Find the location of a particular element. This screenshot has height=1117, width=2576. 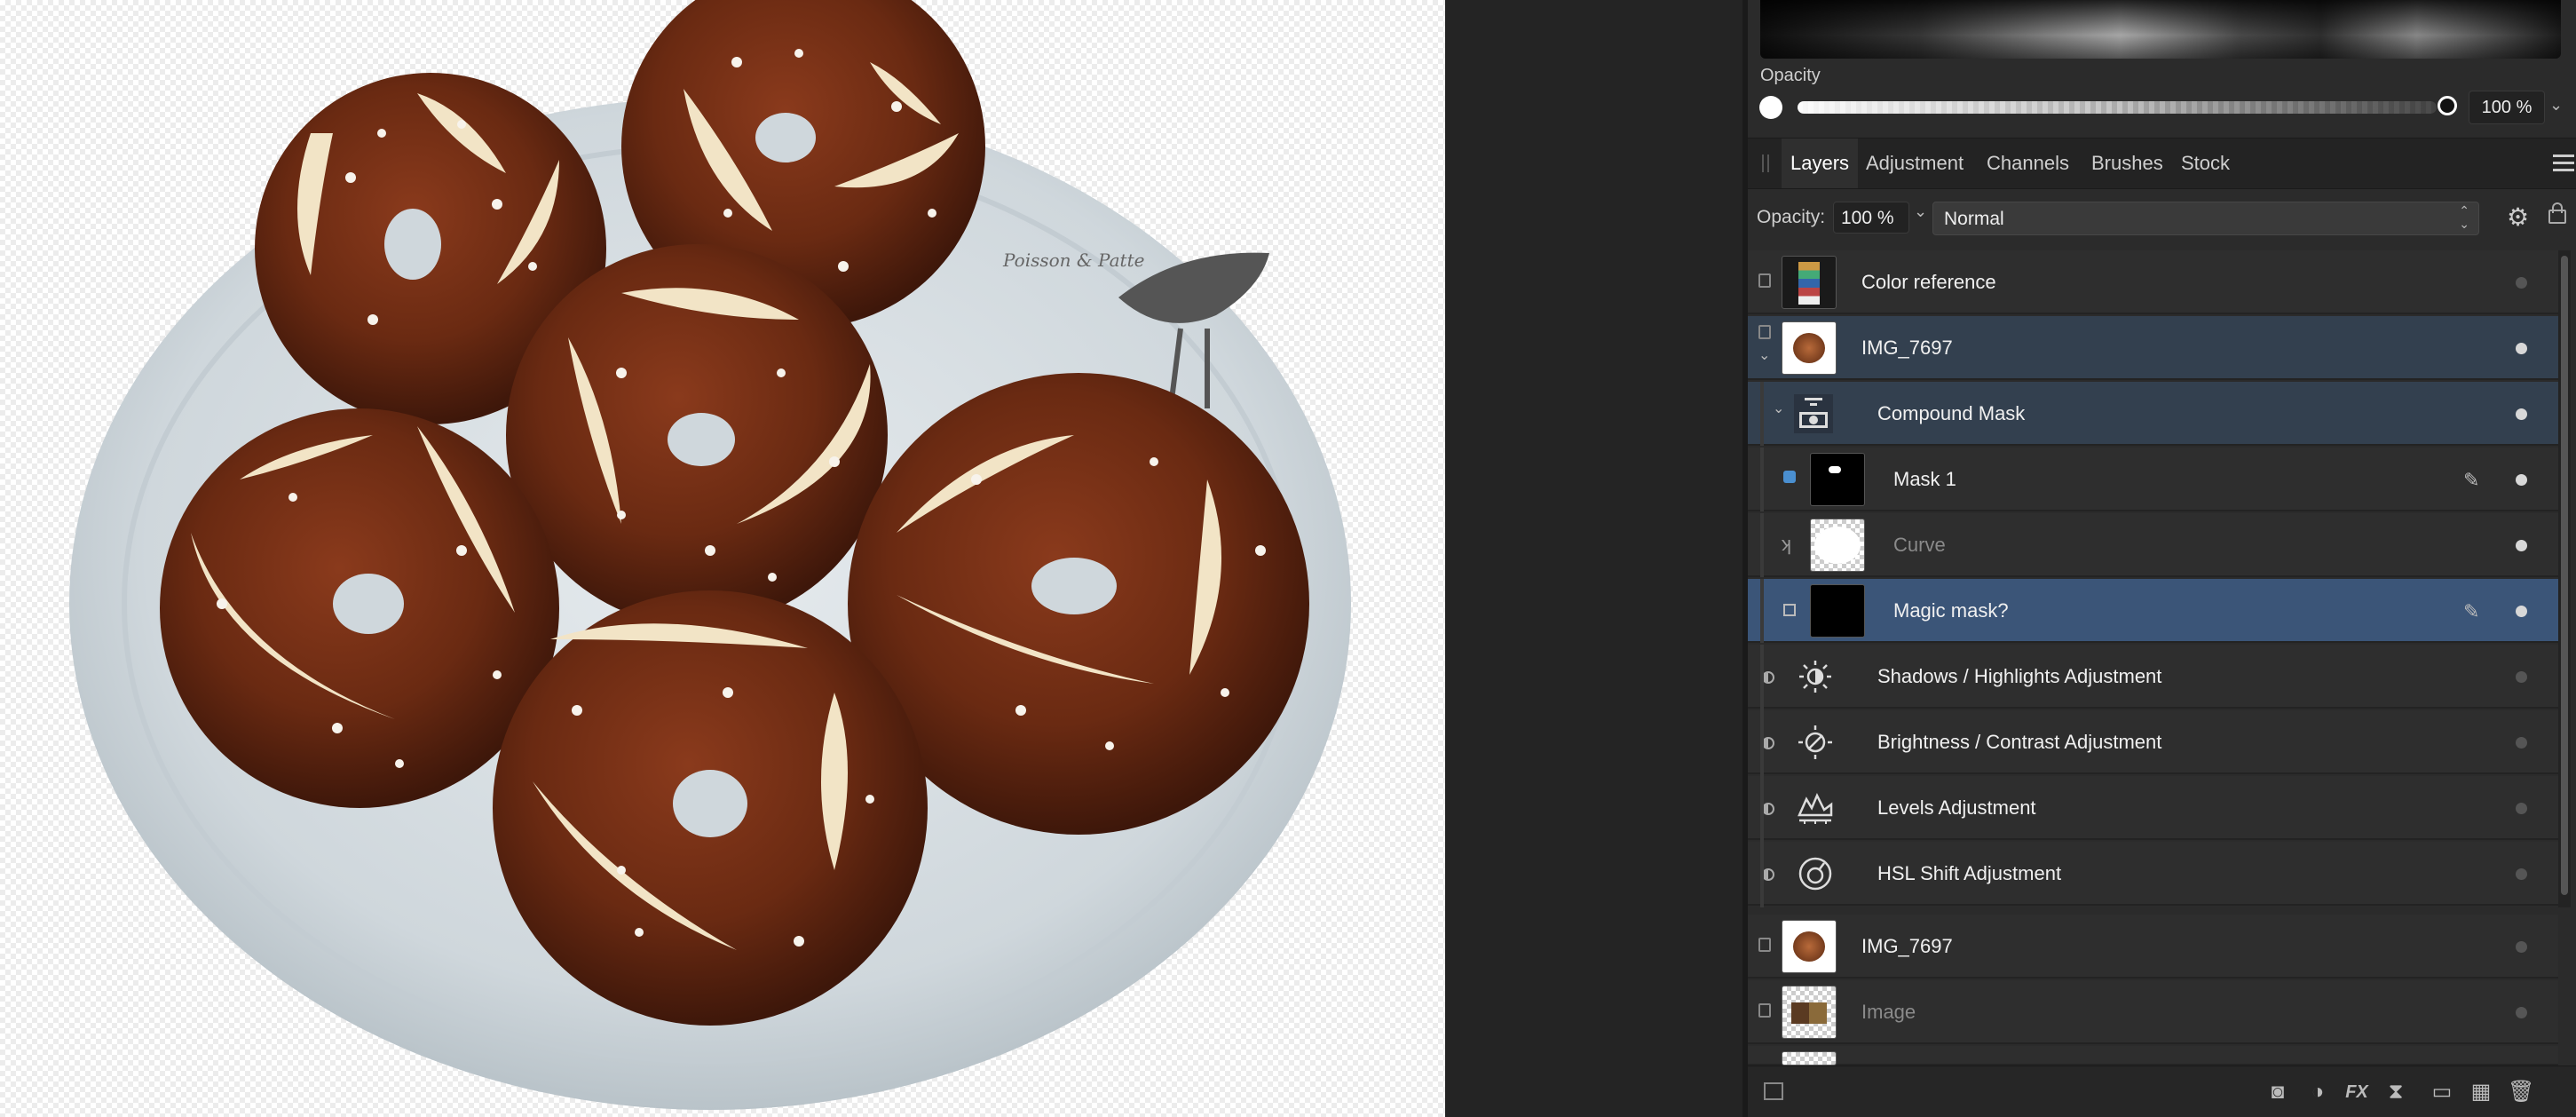

plate-brand-text: Poisson & Patte is located at coordinates (1073, 260).